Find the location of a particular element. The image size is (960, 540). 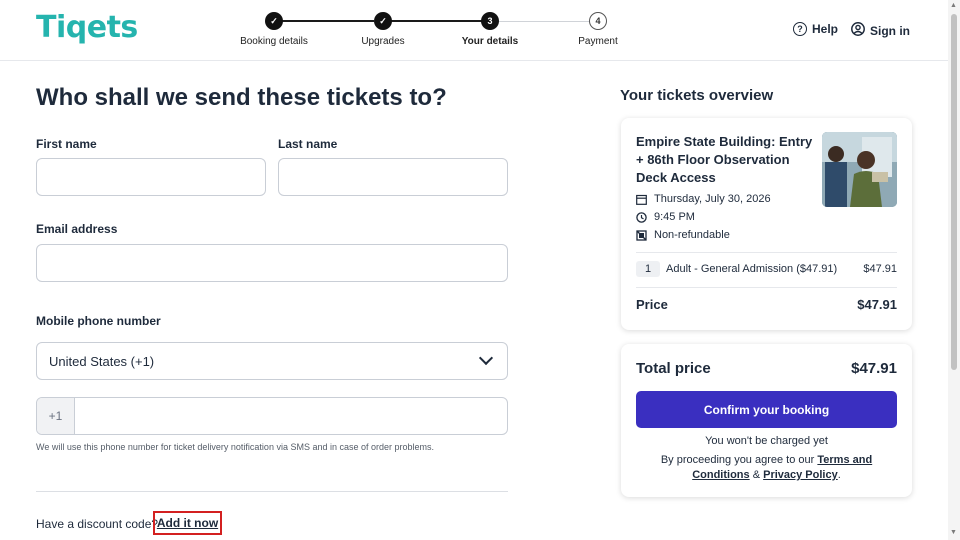

confirm-booking-button: Confirm your booking is located at coordinates (766, 409).